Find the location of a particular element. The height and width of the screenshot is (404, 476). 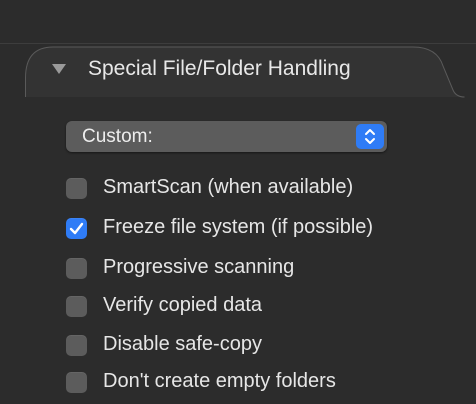

preset-popup-button: Custom: is located at coordinates (226, 136).